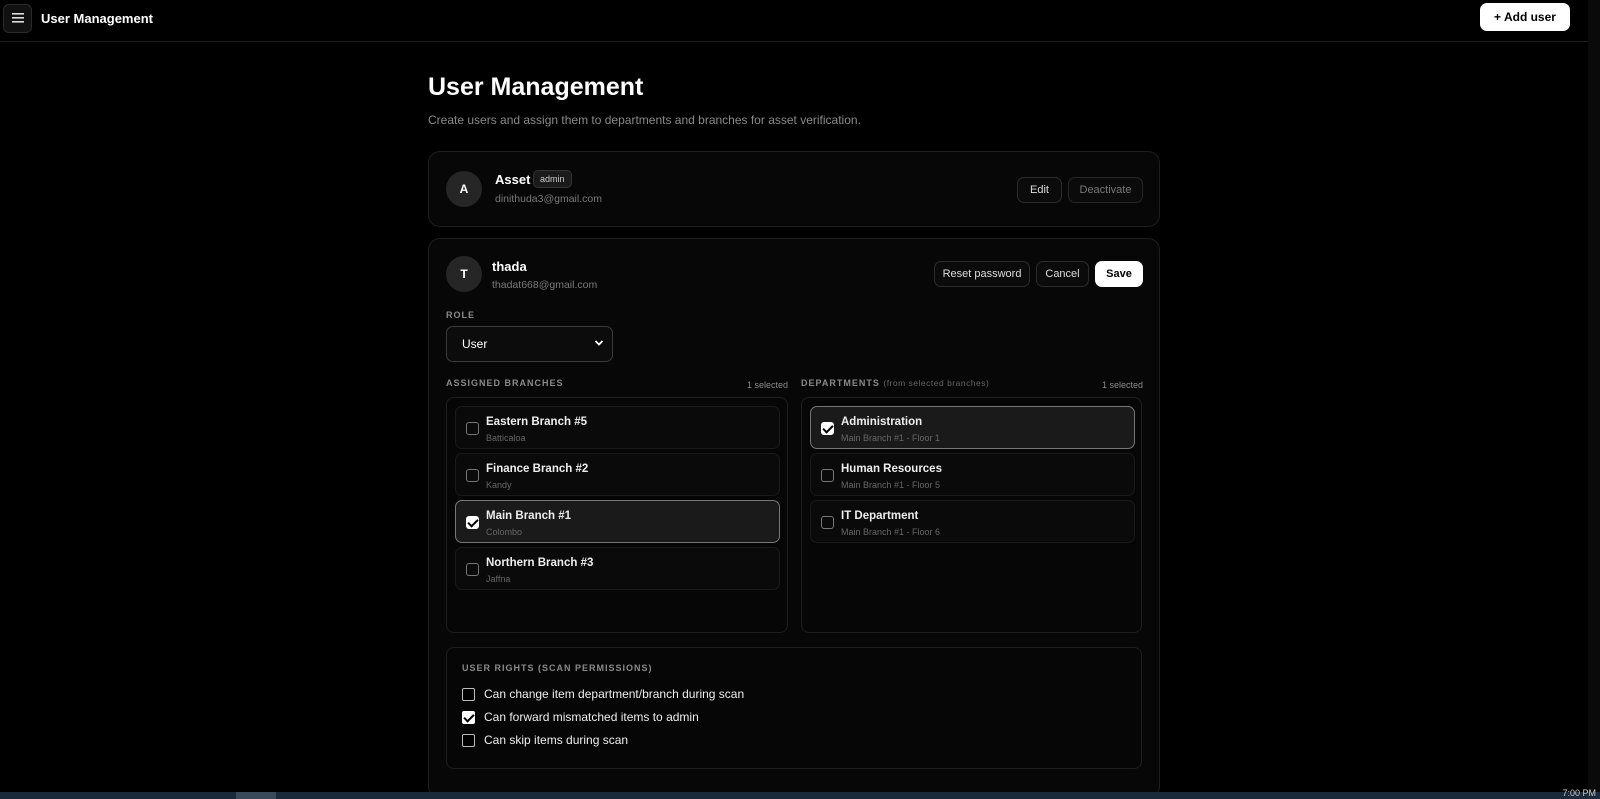 The image size is (1600, 799). Describe the element at coordinates (536, 422) in the screenshot. I see `branch-name: Eastern Branch #5` at that location.